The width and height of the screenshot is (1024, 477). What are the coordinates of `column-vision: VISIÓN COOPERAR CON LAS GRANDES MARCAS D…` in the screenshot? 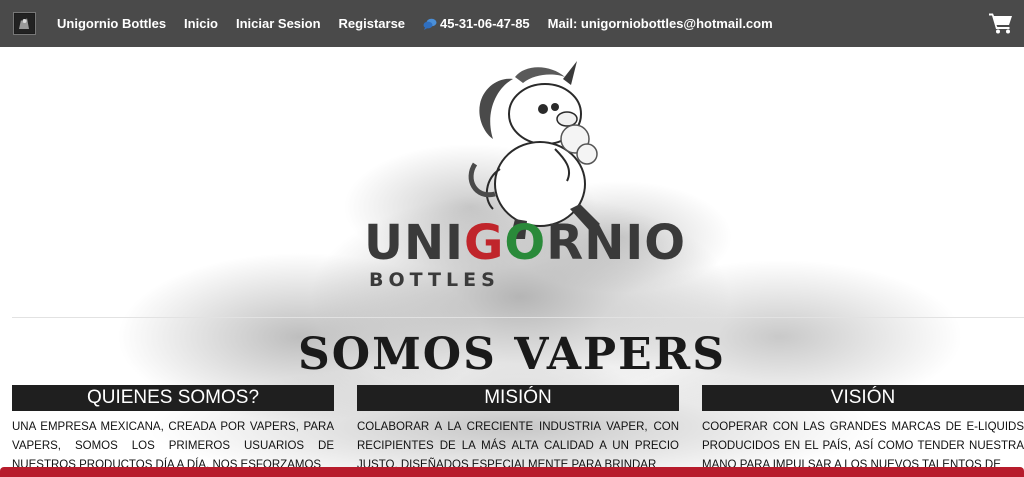 It's located at (863, 431).